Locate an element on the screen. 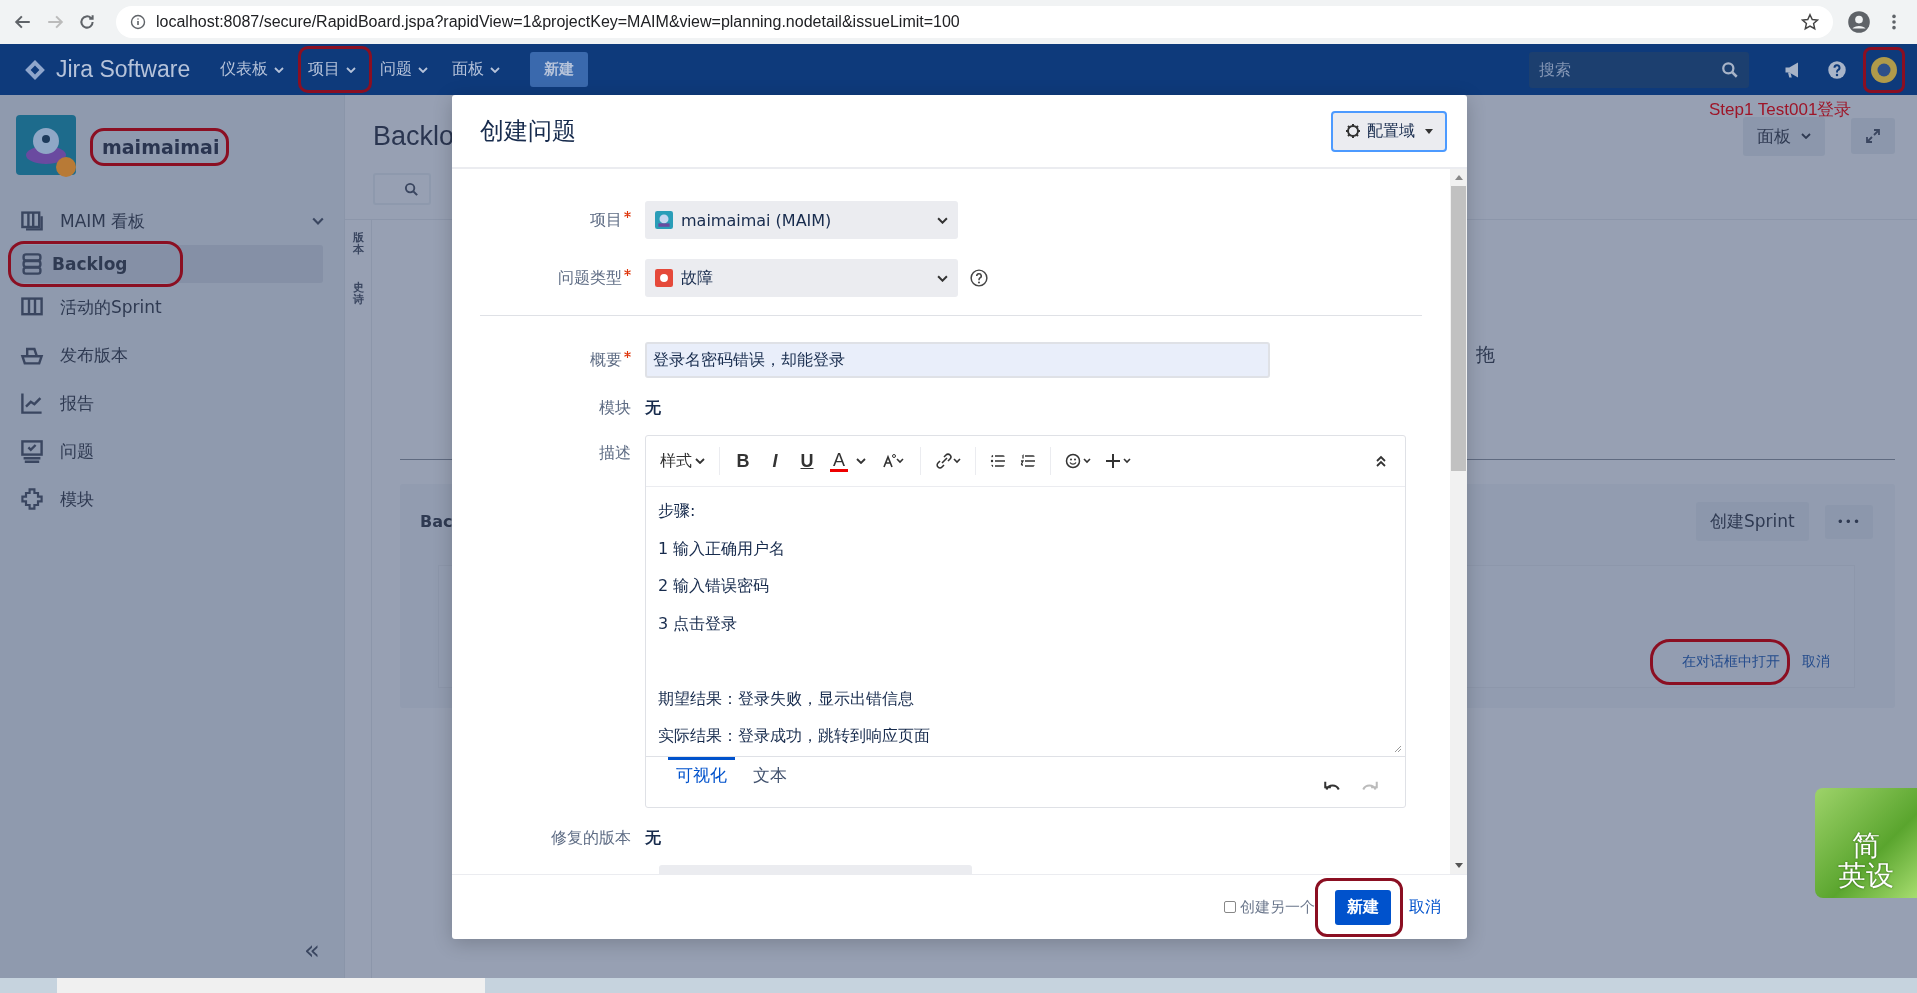 The width and height of the screenshot is (1917, 993). undo-icon is located at coordinates (1332, 785).